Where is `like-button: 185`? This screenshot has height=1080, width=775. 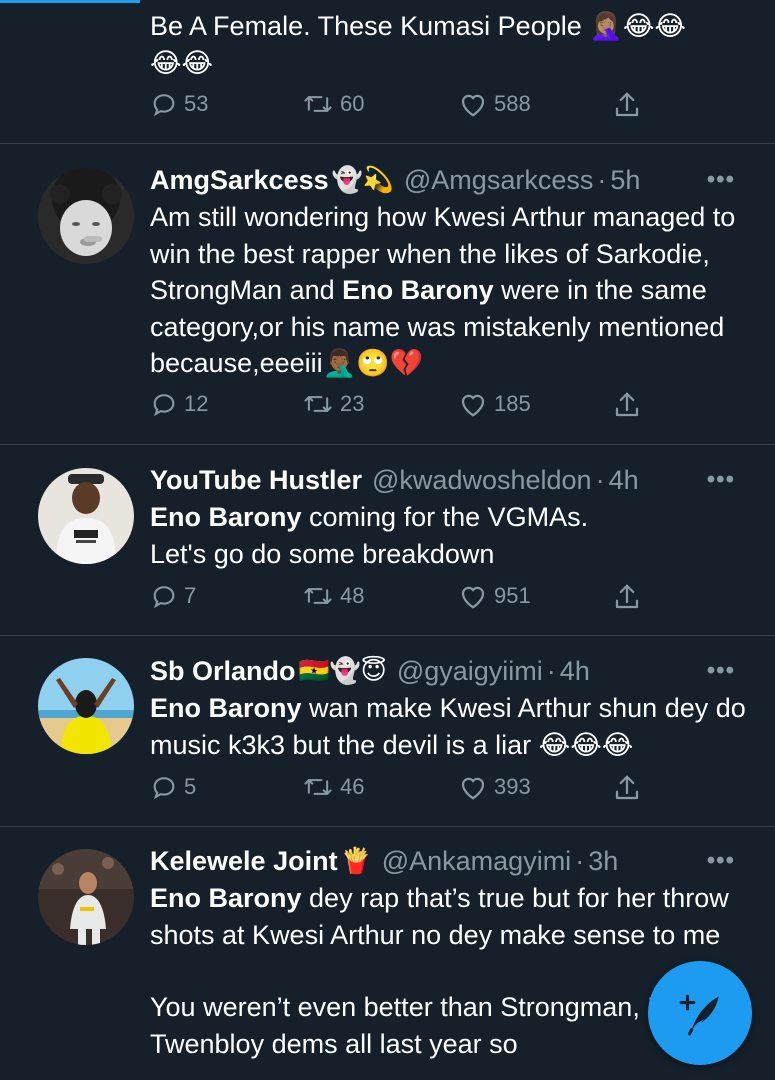
like-button: 185 is located at coordinates (494, 404).